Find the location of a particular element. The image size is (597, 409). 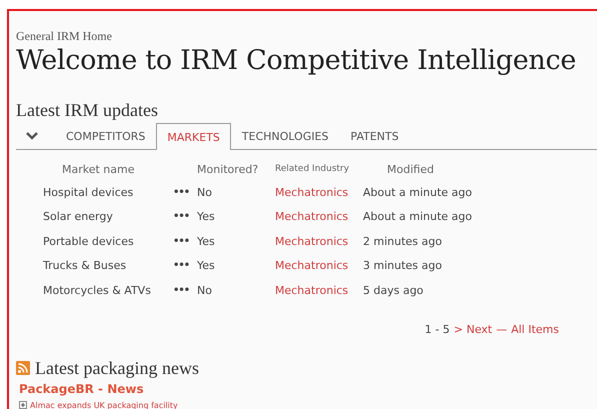

market-name: Motorcycles & ATVs is located at coordinates (97, 290).